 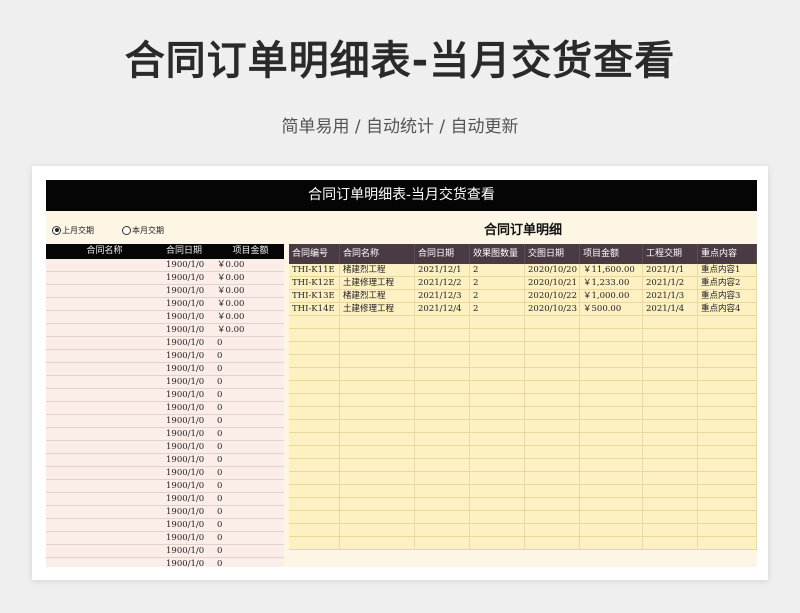 I want to click on table-cell: ￥500.00, so click(x=611, y=309).